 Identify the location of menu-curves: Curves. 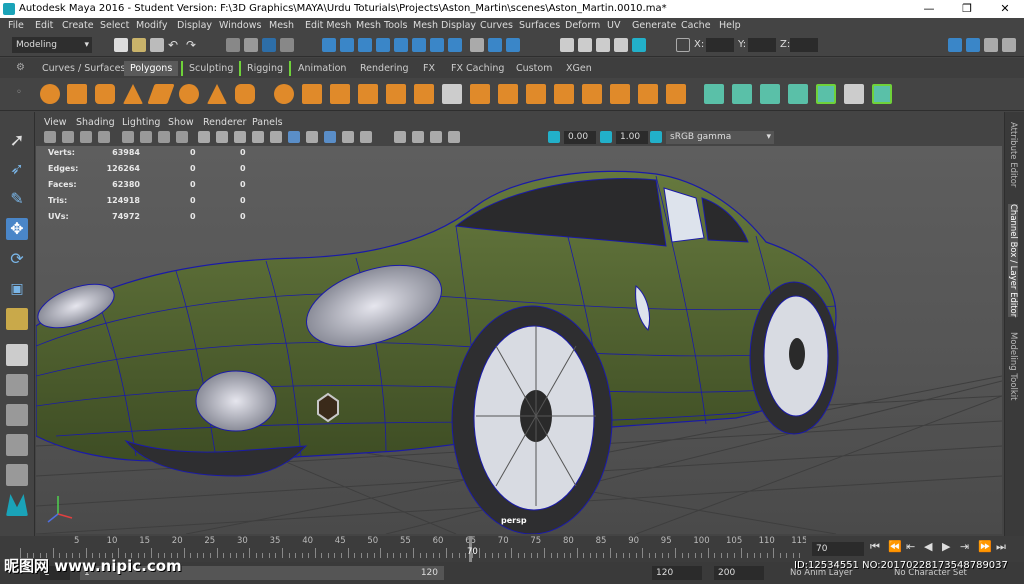
(496, 25).